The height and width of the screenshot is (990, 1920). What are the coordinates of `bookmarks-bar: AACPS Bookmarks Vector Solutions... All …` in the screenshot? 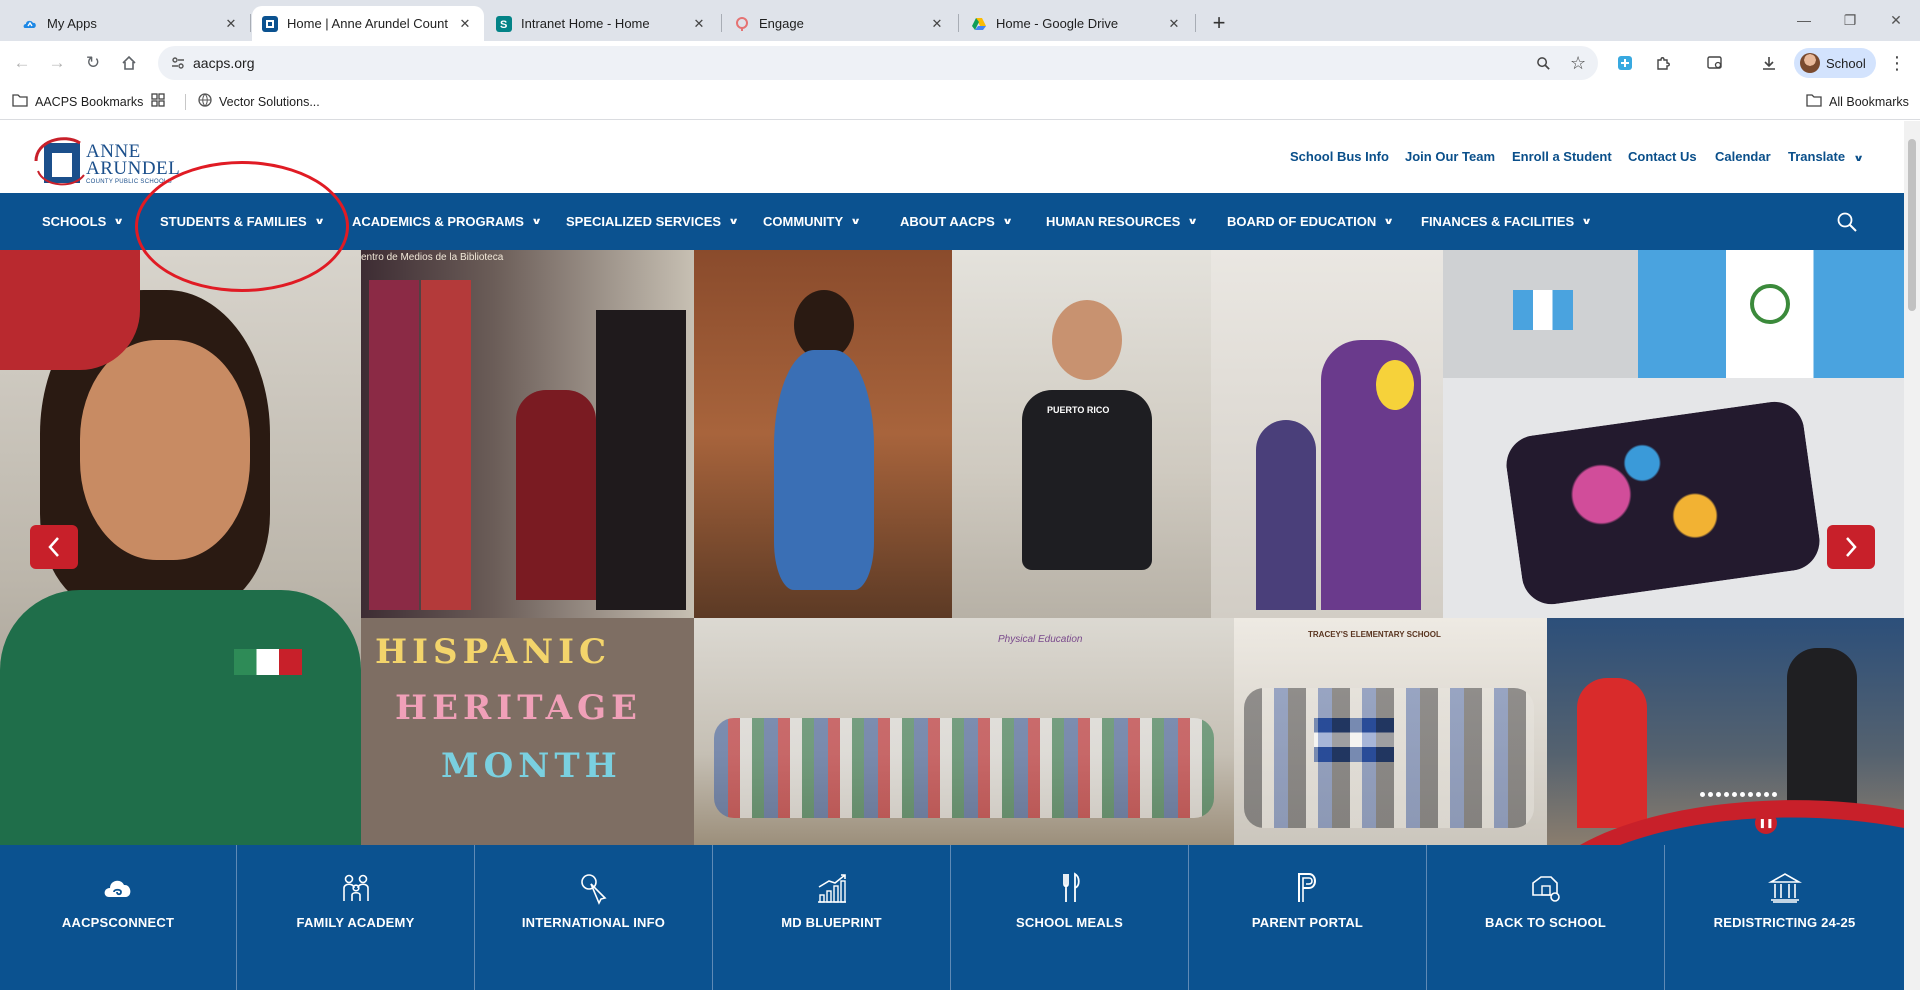 It's located at (960, 102).